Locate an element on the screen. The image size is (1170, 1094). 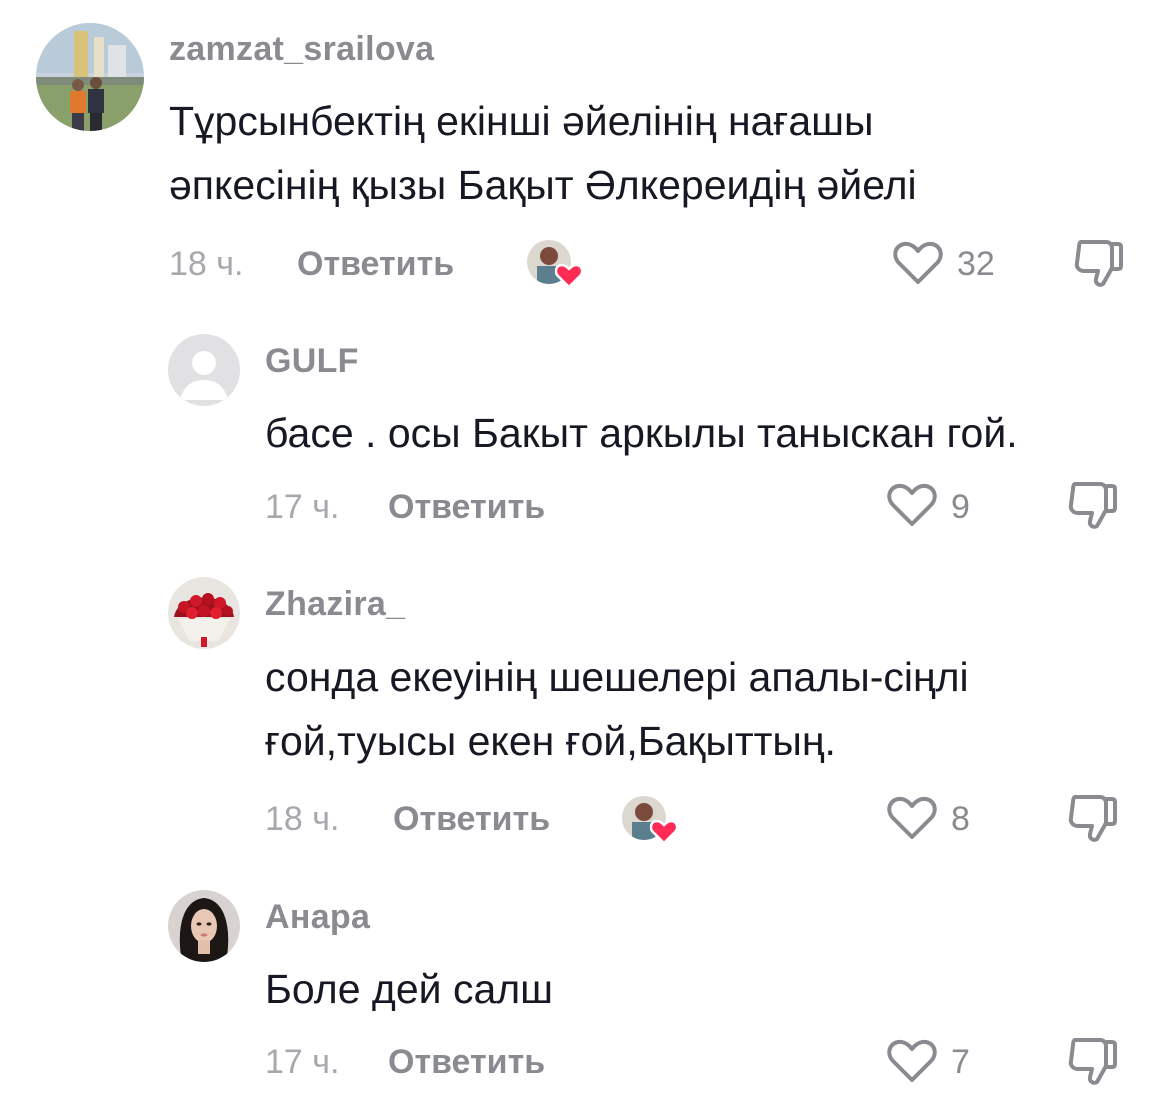
comment-text: басе . осы Бакыт аркылы таныскан гой. is located at coordinates (641, 433).